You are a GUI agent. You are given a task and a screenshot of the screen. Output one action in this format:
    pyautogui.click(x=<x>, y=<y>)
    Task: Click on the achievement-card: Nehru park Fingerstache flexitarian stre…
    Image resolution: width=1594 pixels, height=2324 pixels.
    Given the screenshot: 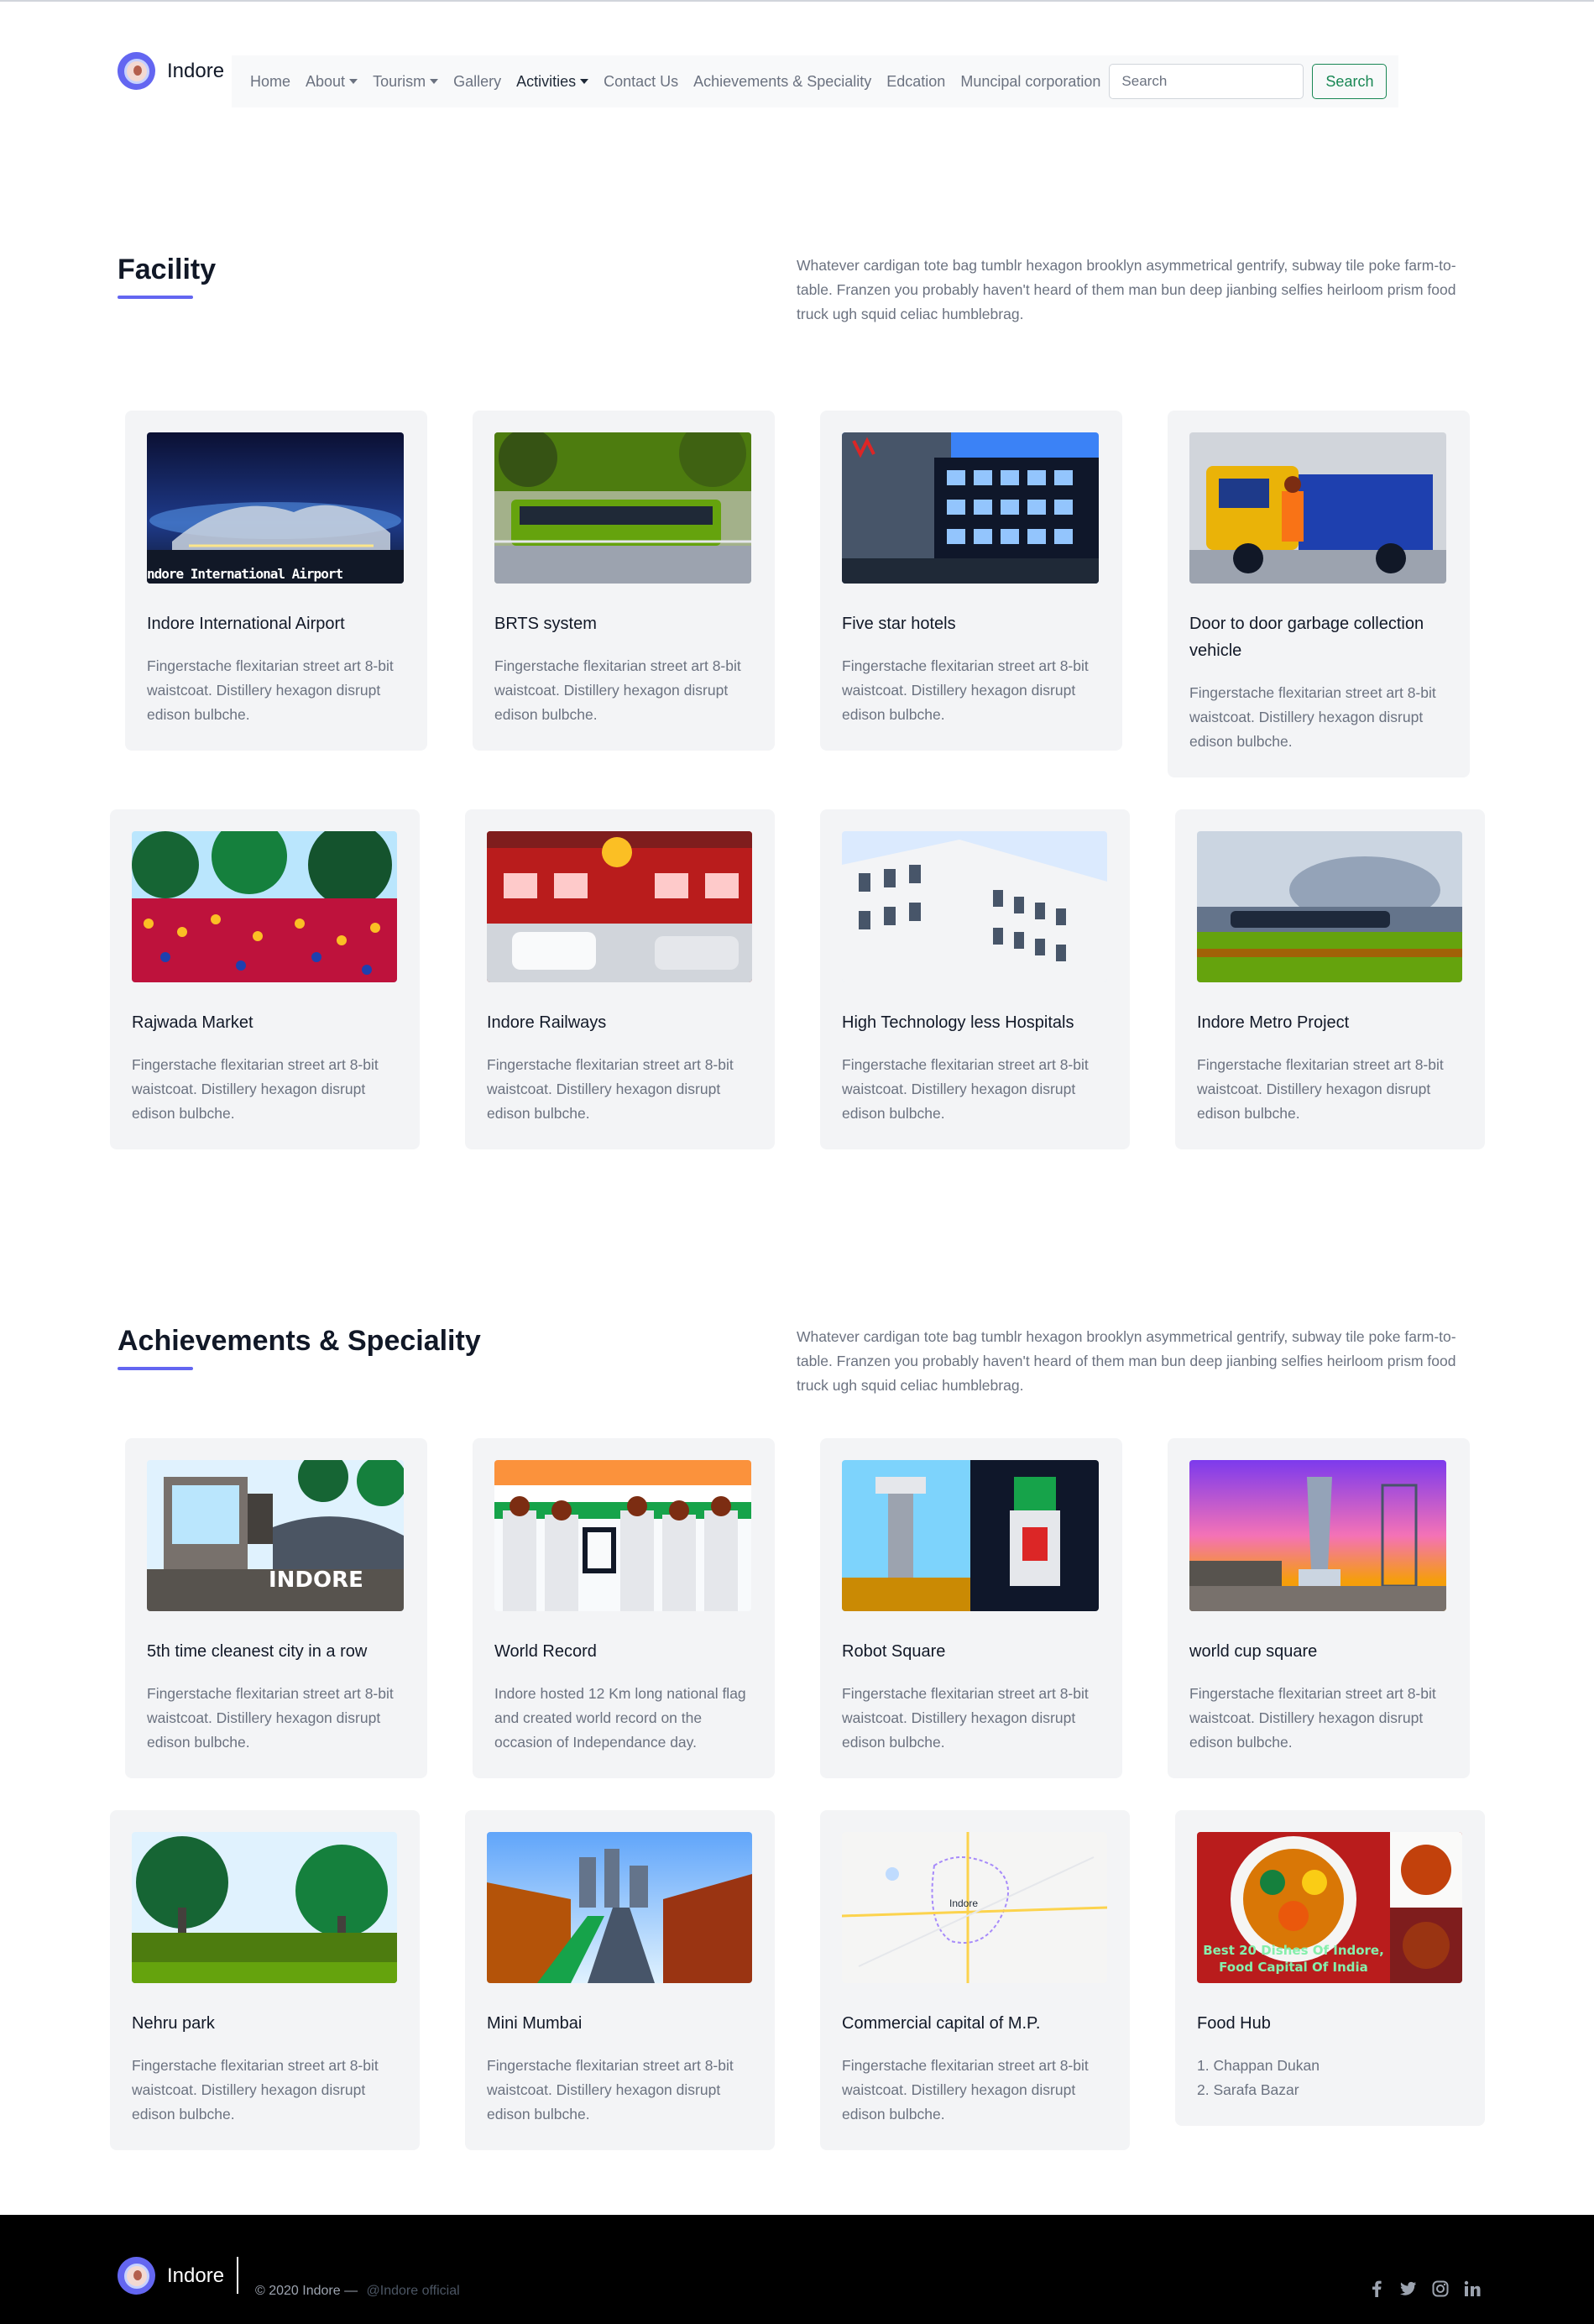 What is the action you would take?
    pyautogui.click(x=265, y=1980)
    